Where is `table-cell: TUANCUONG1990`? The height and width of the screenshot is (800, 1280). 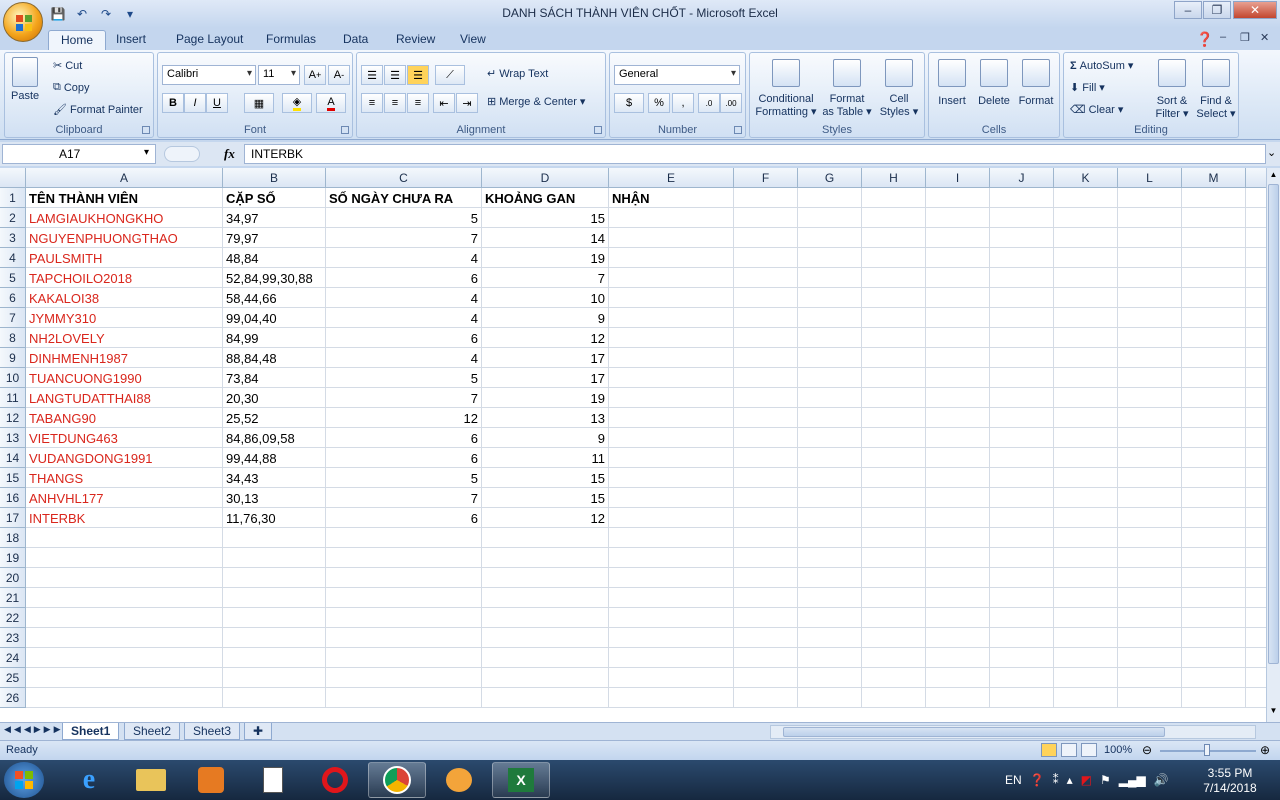 table-cell: TUANCUONG1990 is located at coordinates (124, 378).